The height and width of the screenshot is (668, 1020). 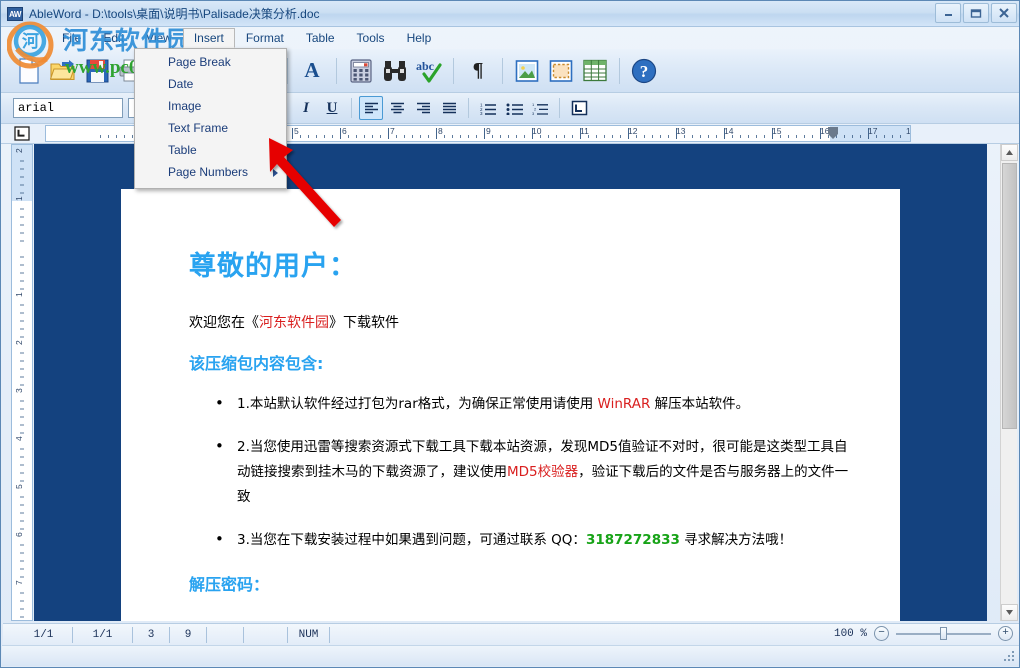 I want to click on menu-item-date: Date, so click(x=210, y=84).